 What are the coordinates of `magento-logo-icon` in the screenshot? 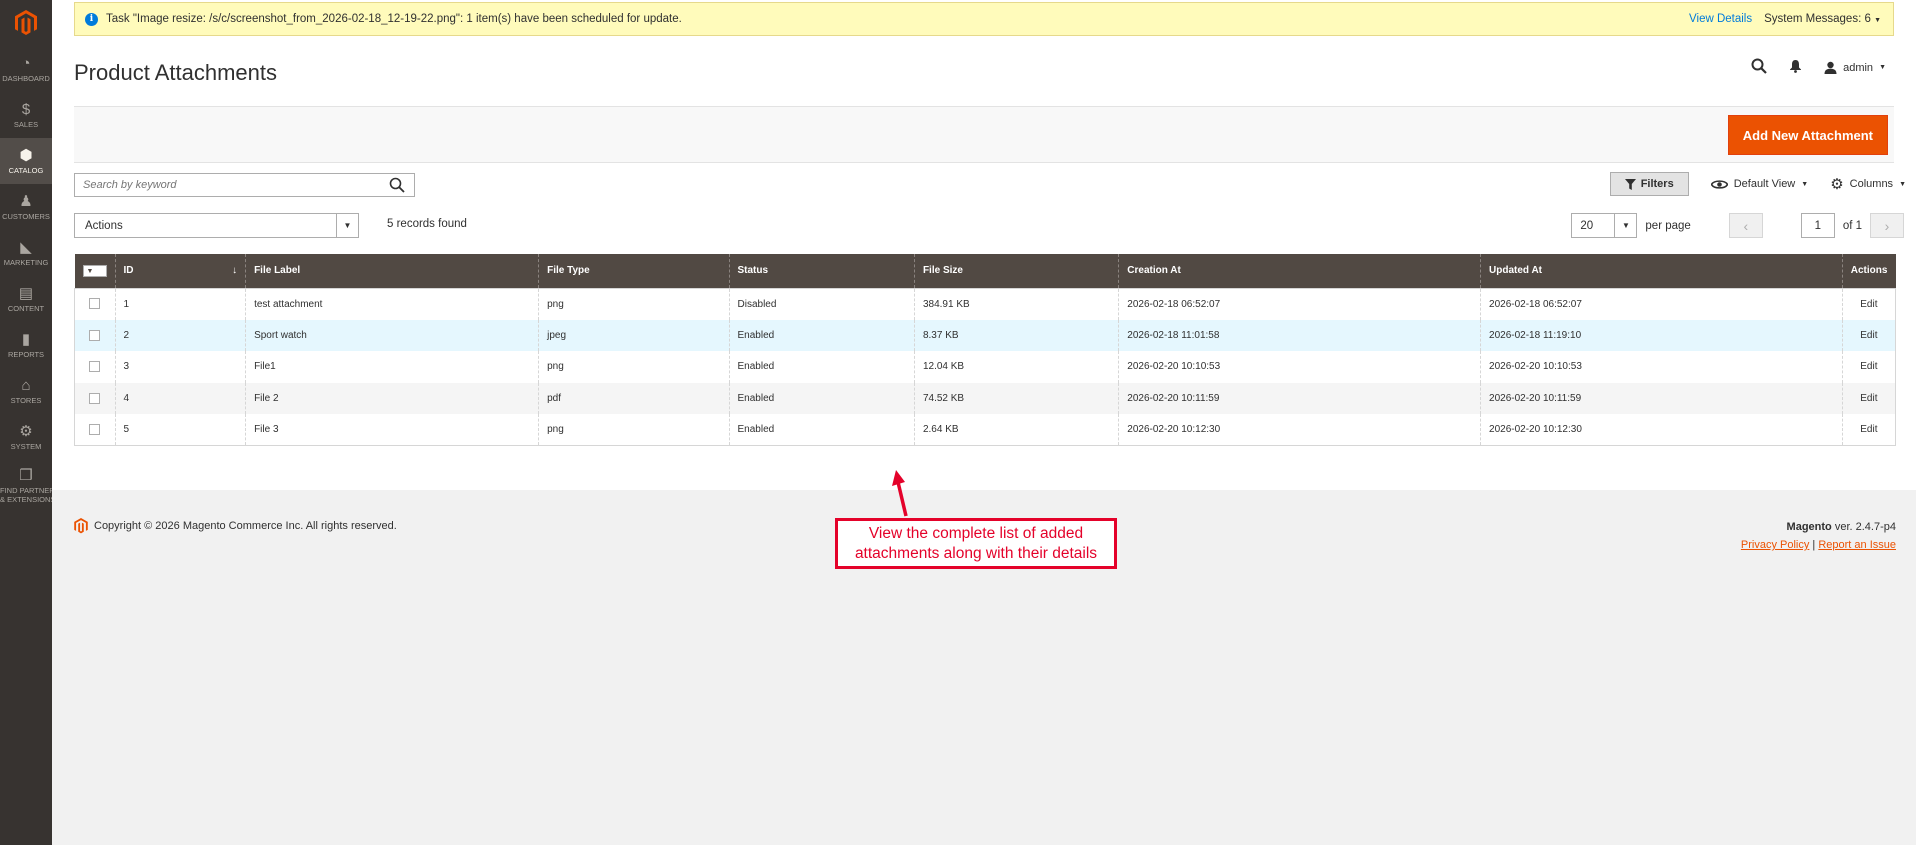 It's located at (26, 22).